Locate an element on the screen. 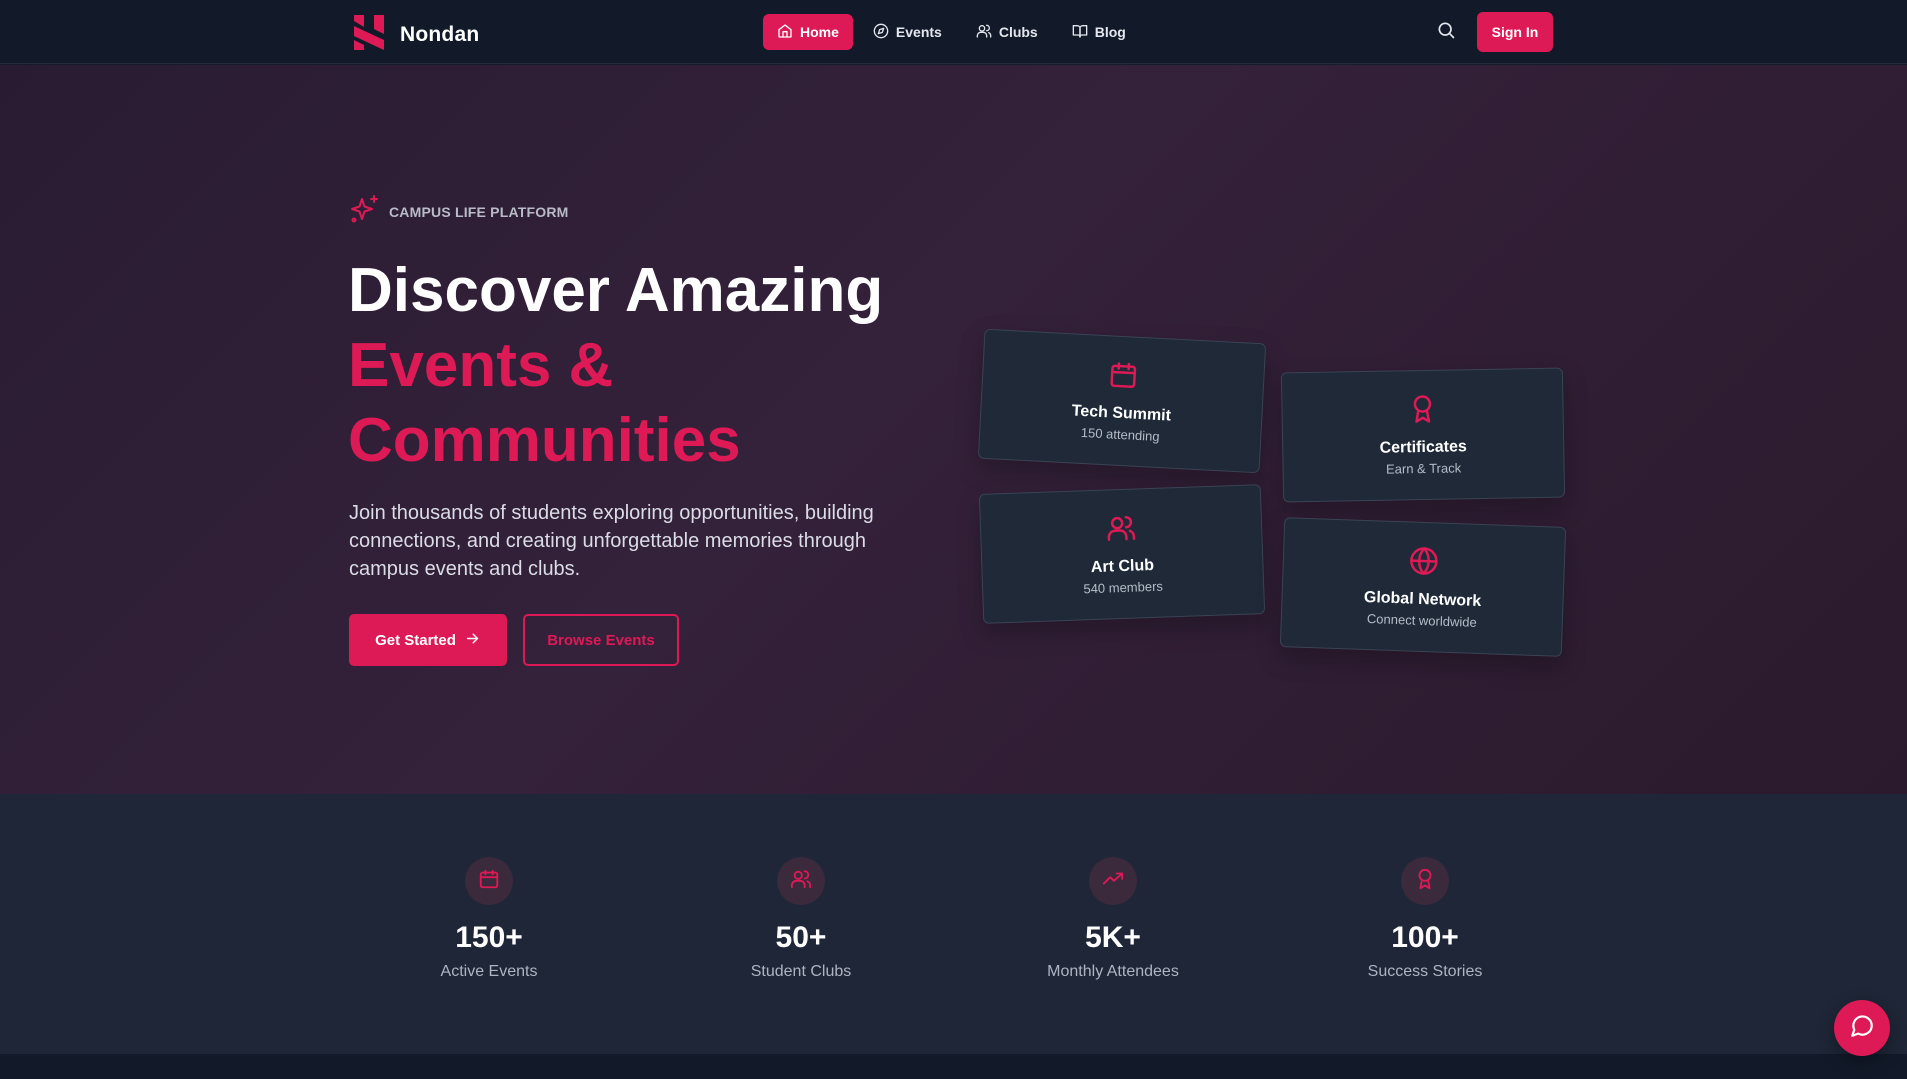 The image size is (1907, 1079). search-button is located at coordinates (1448, 32).